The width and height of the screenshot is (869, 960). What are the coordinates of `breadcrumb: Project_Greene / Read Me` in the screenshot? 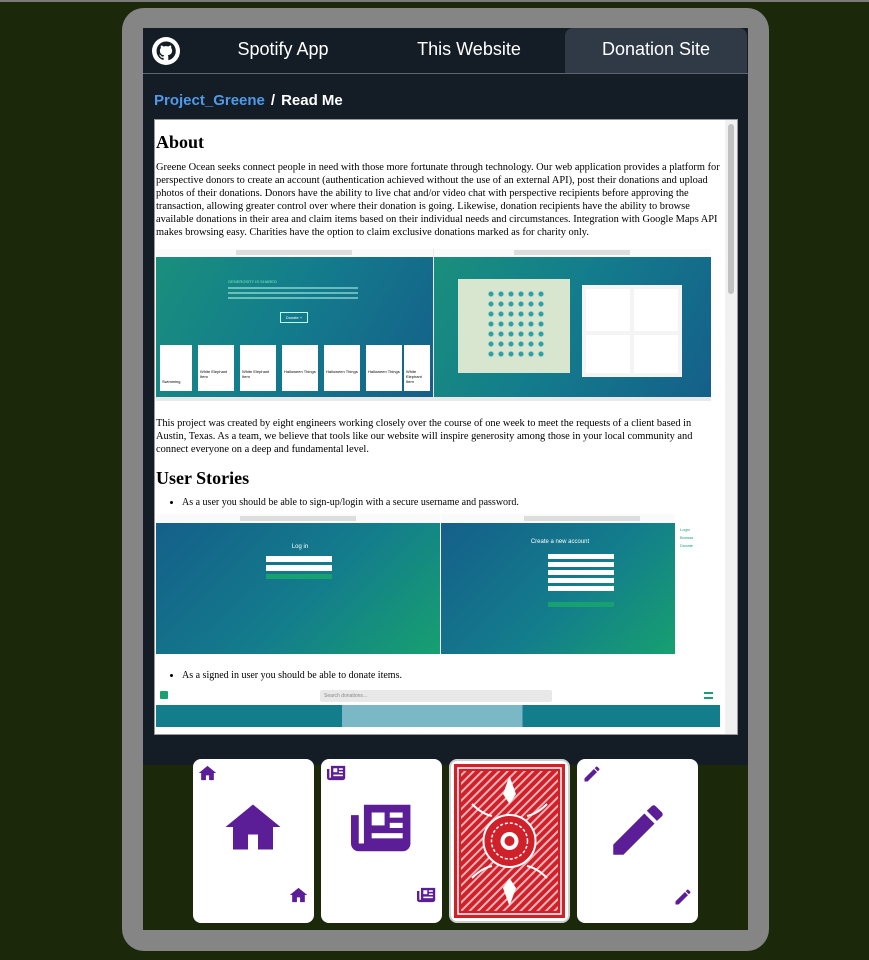 It's located at (248, 100).